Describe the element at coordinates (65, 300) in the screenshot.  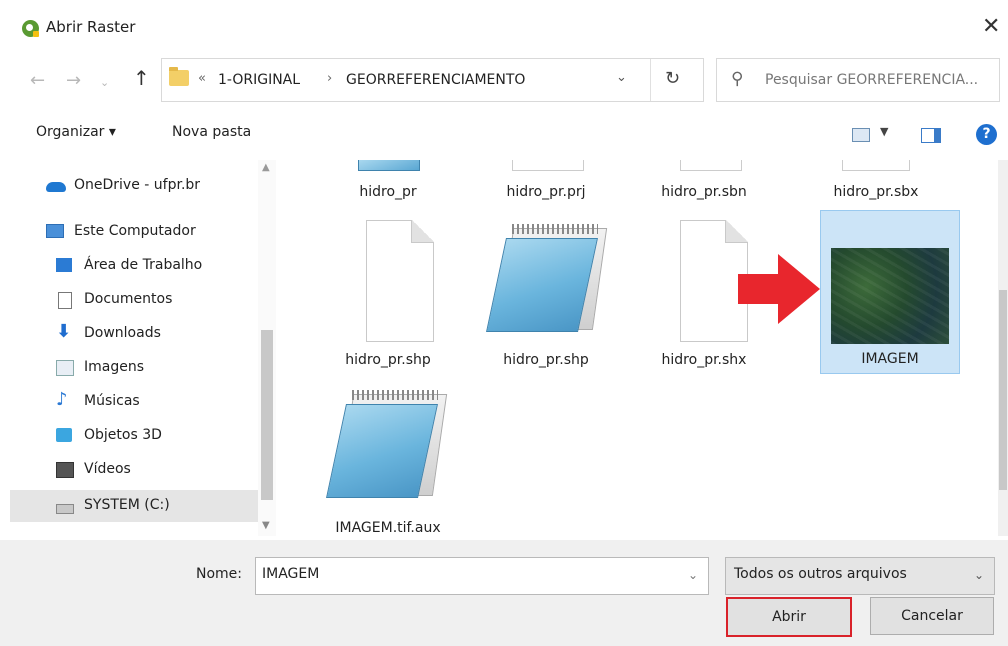
I see `documents-icon` at that location.